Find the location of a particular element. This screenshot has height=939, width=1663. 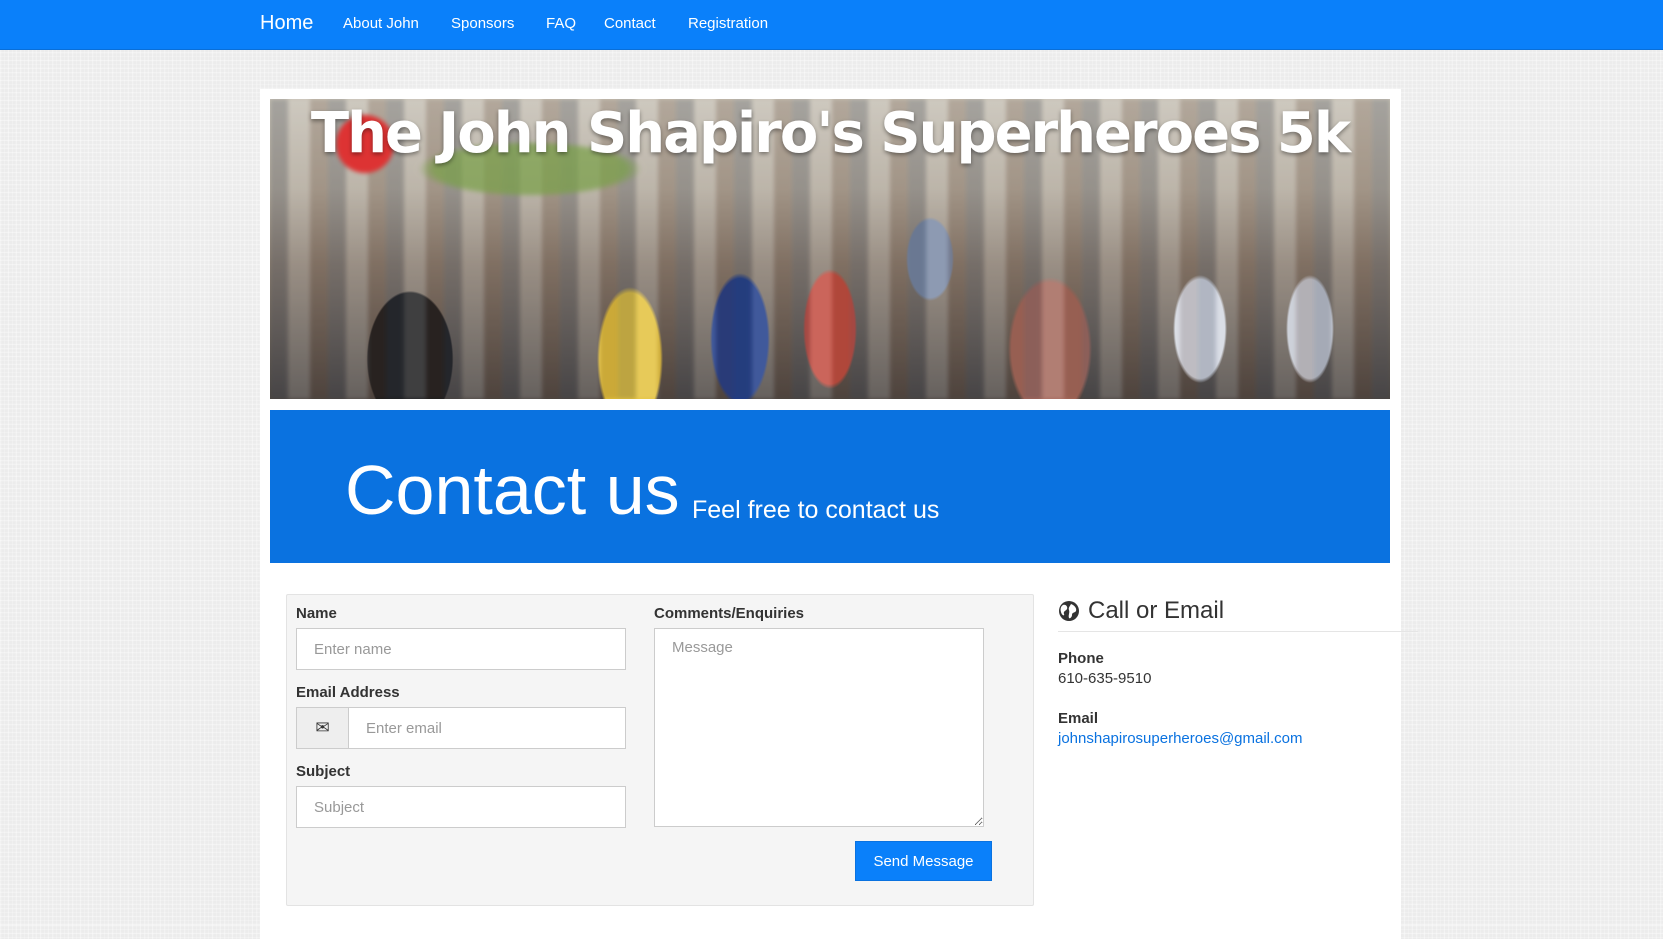

comments-label: Comments/Enquiries is located at coordinates (729, 613).